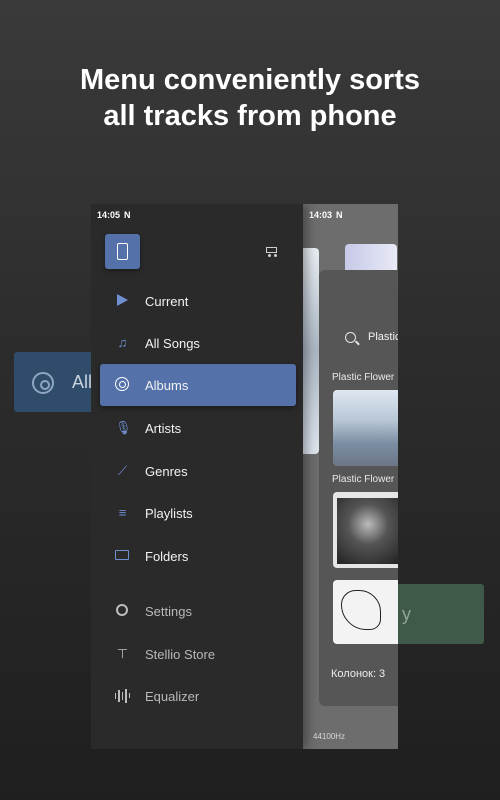 The height and width of the screenshot is (800, 500). Describe the element at coordinates (167, 301) in the screenshot. I see `menu-item-label: Current` at that location.